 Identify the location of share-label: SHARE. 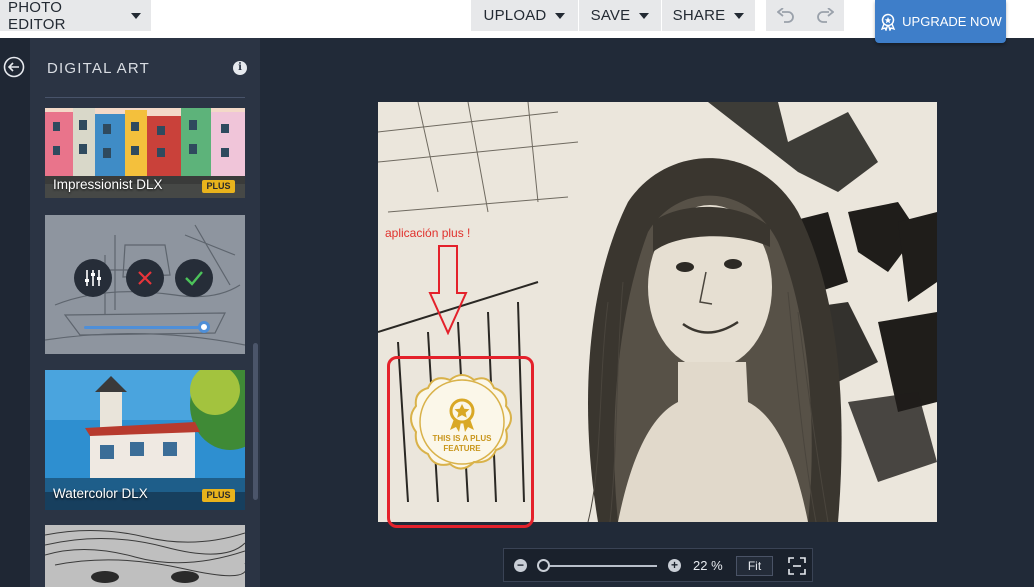
(699, 15).